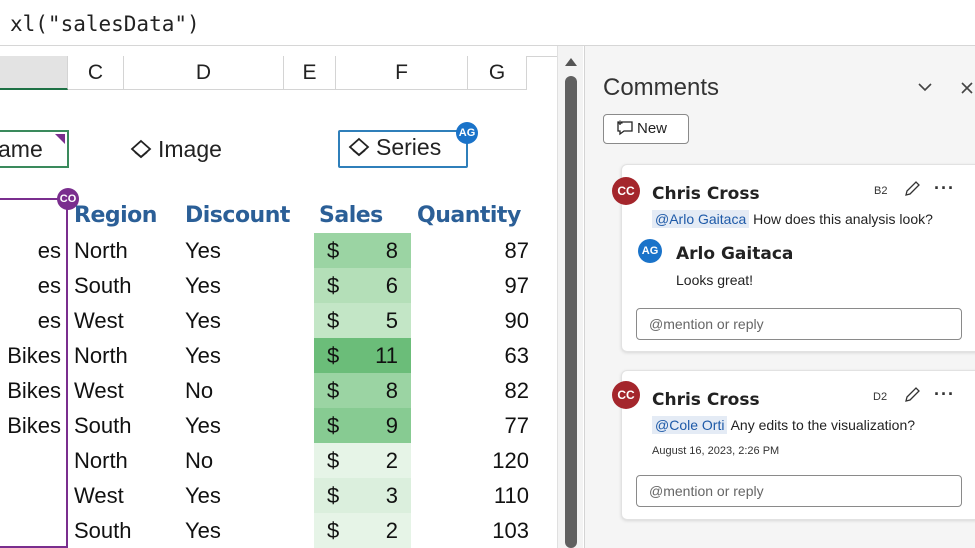 Image resolution: width=975 pixels, height=548 pixels. Describe the element at coordinates (467, 133) in the screenshot. I see `presence-badge-ag: AG` at that location.